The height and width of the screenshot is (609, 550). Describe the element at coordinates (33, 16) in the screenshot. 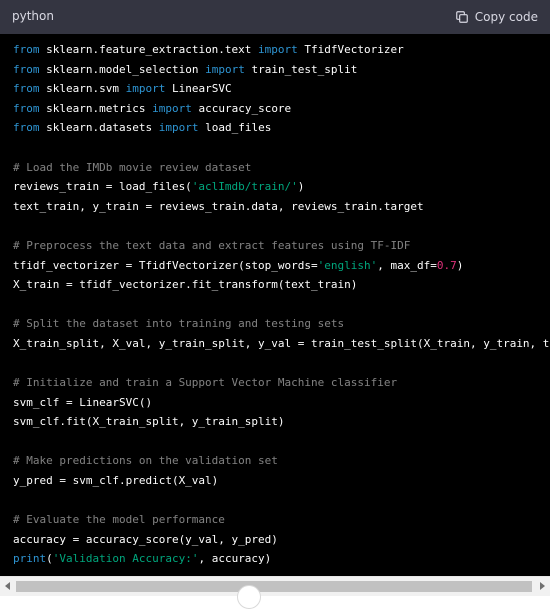

I see `language-label: python` at that location.